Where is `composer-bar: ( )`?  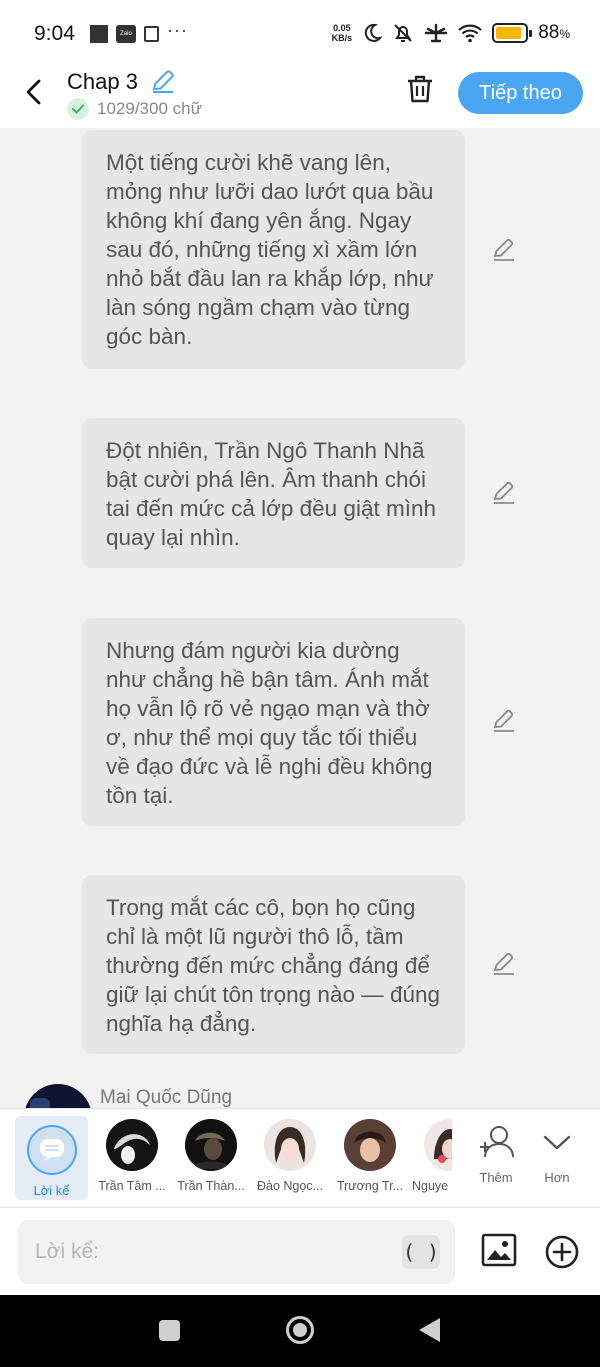 composer-bar: ( ) is located at coordinates (300, 1251).